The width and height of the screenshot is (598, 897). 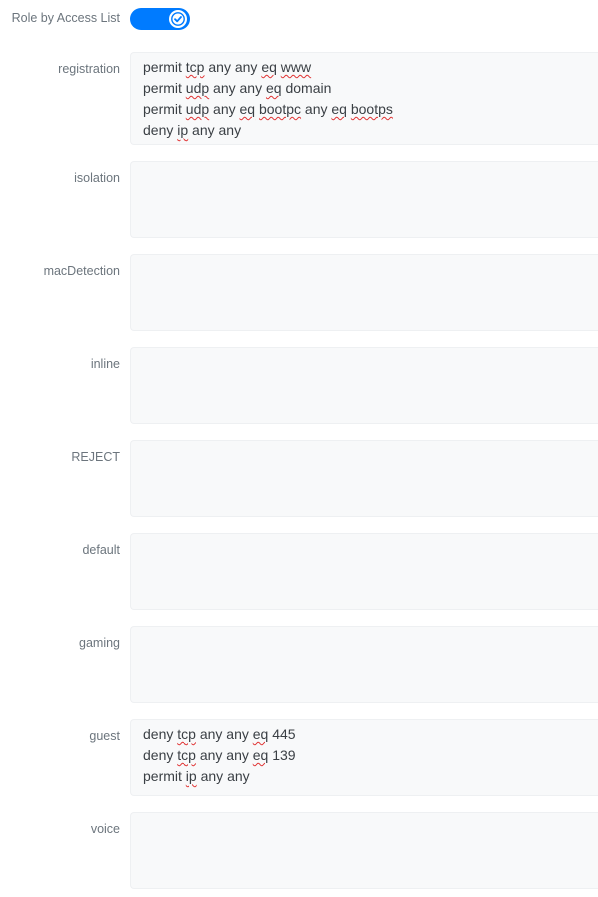 What do you see at coordinates (105, 829) in the screenshot?
I see `role-label: voice` at bounding box center [105, 829].